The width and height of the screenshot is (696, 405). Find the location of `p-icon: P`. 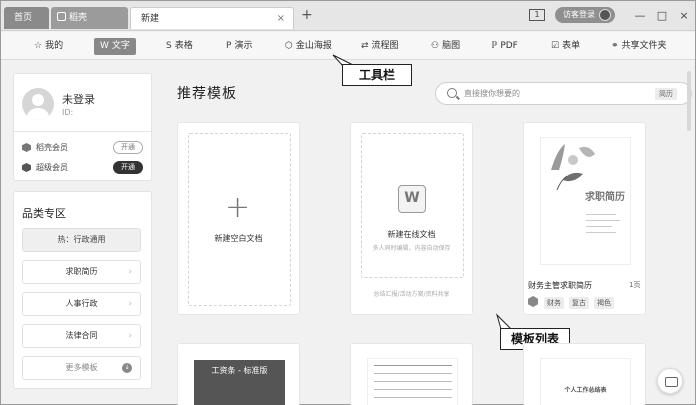

p-icon: P is located at coordinates (229, 46).